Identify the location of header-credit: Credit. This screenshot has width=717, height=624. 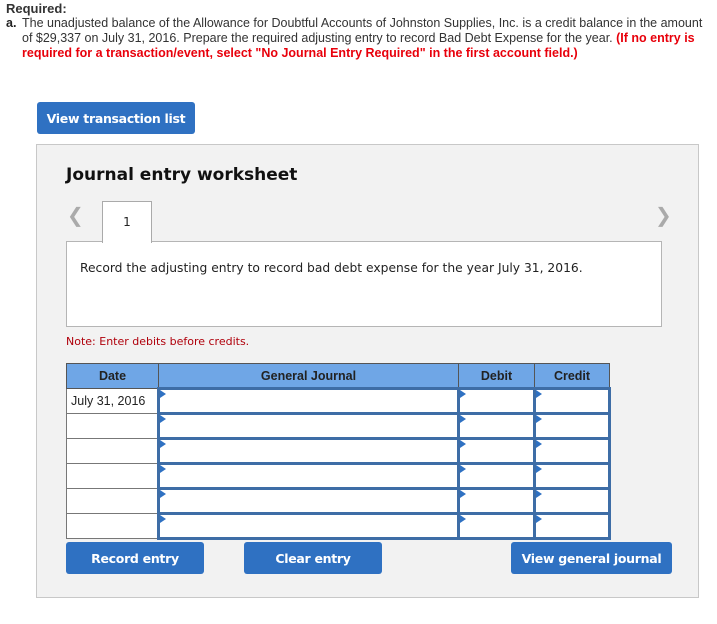
(572, 376).